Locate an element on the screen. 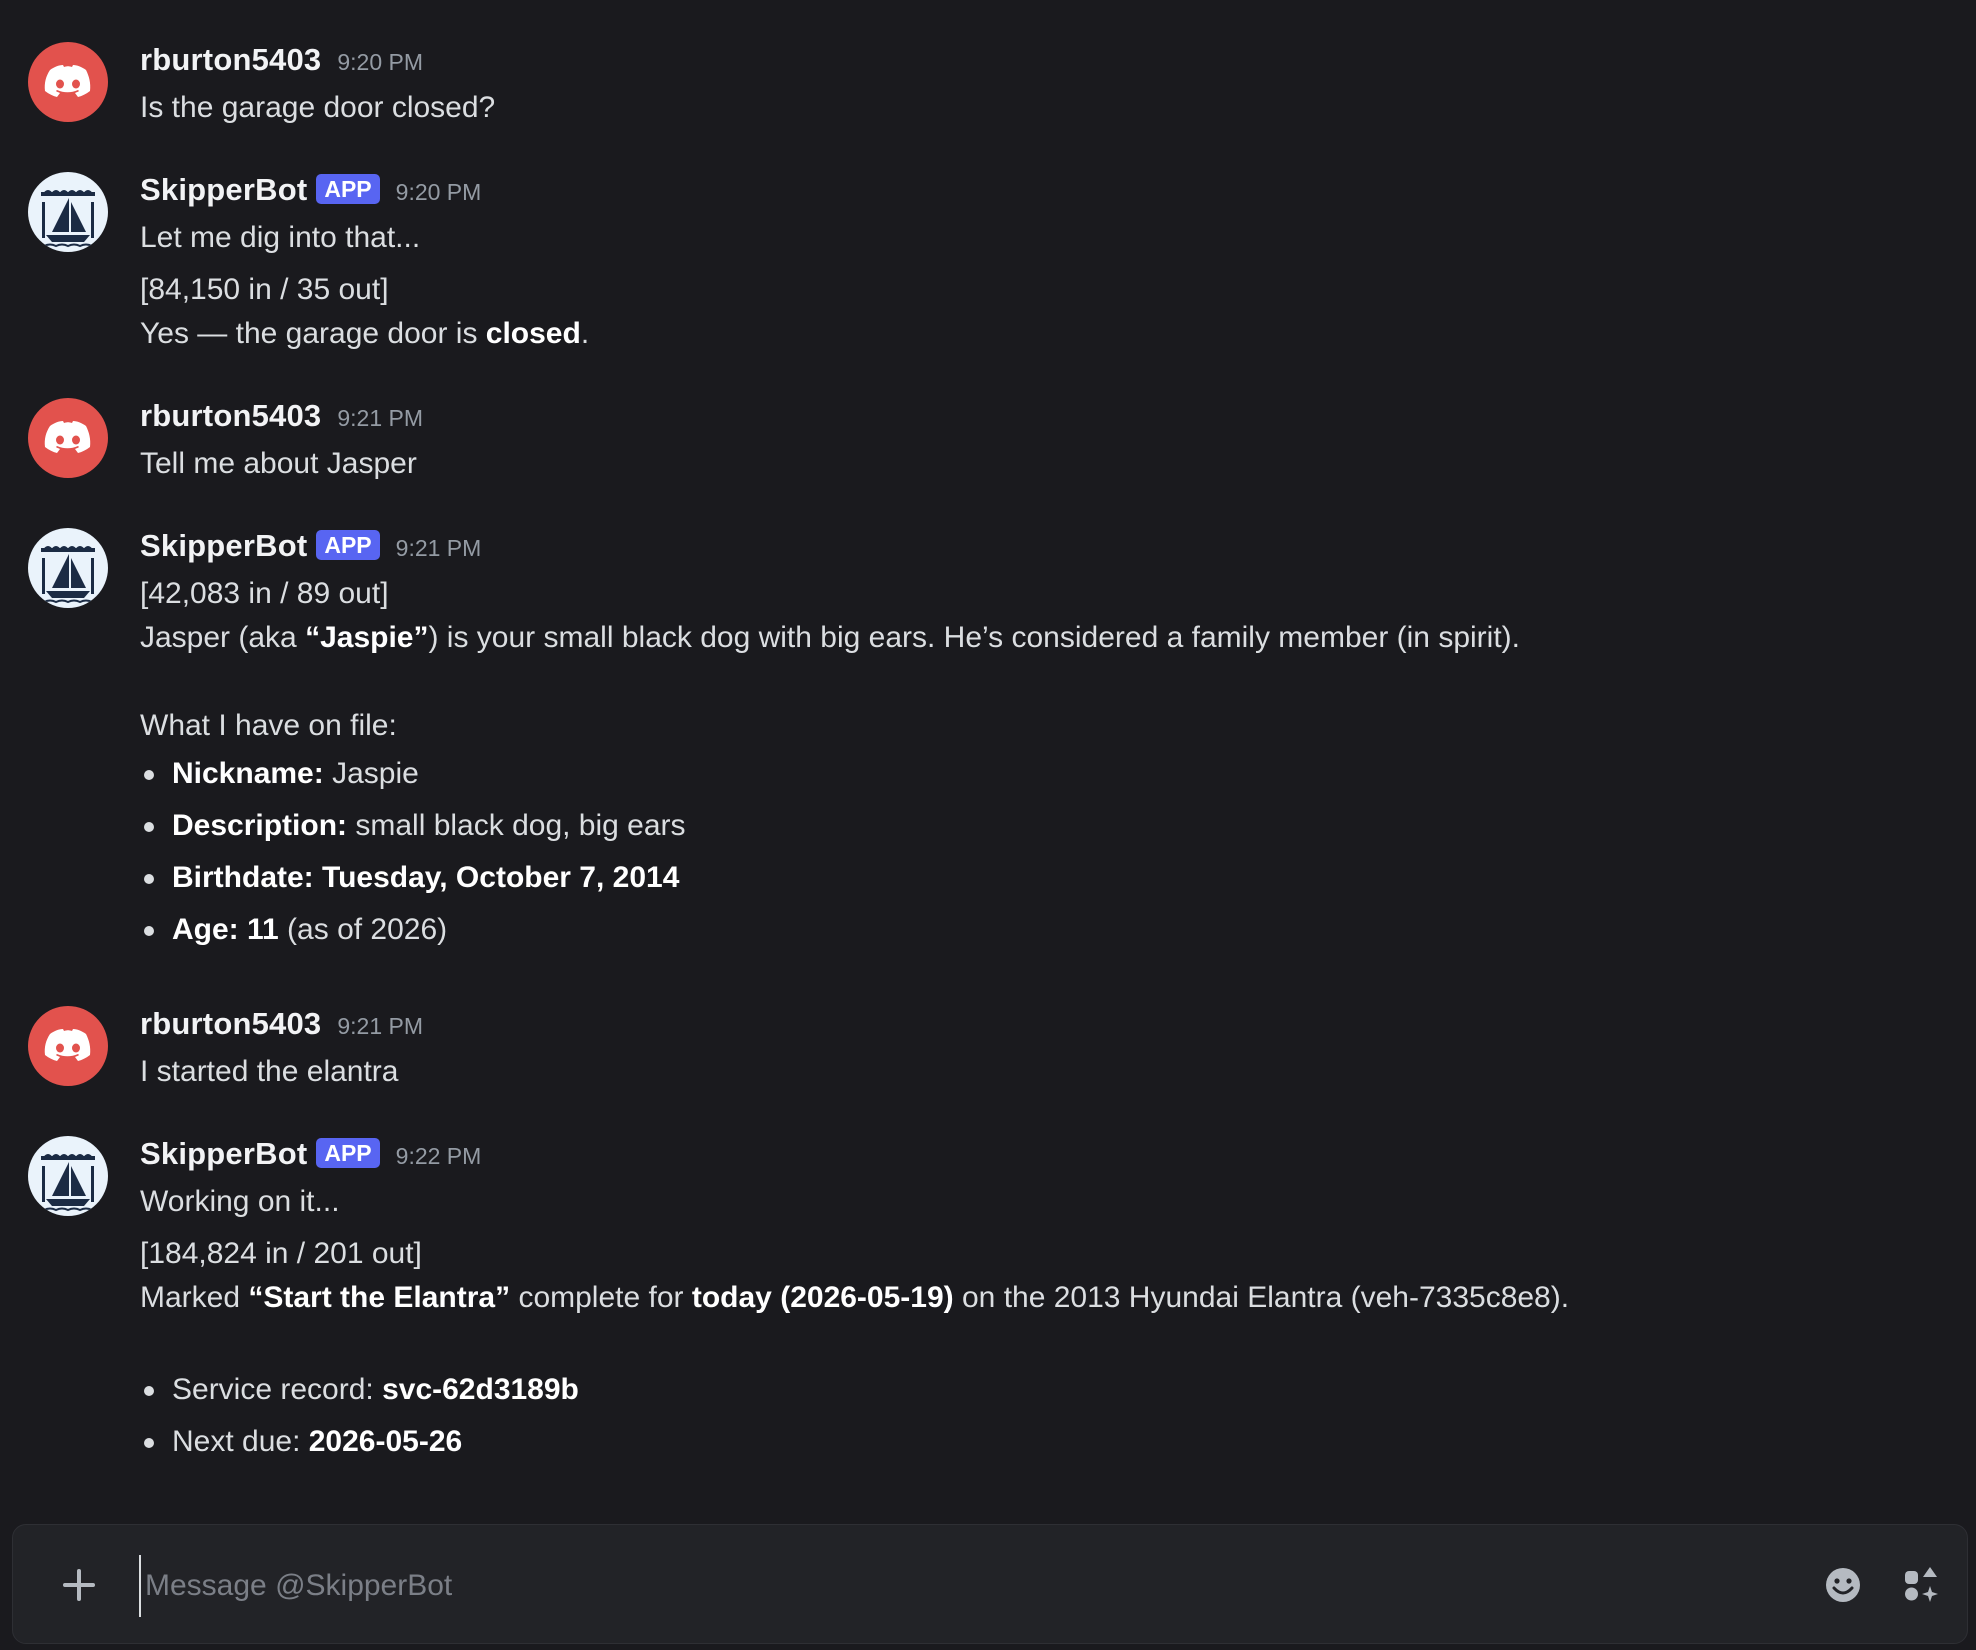  fact-value: small black dog, big ears is located at coordinates (516, 825).